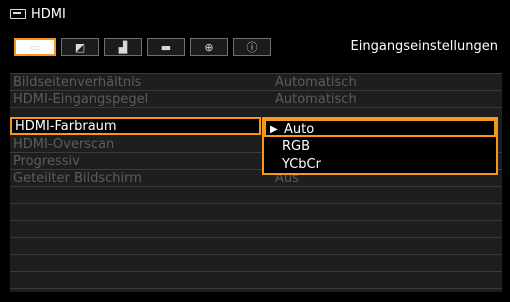  What do you see at coordinates (77, 82) in the screenshot?
I see `menu-row-label: Bildseitenverhältnis` at bounding box center [77, 82].